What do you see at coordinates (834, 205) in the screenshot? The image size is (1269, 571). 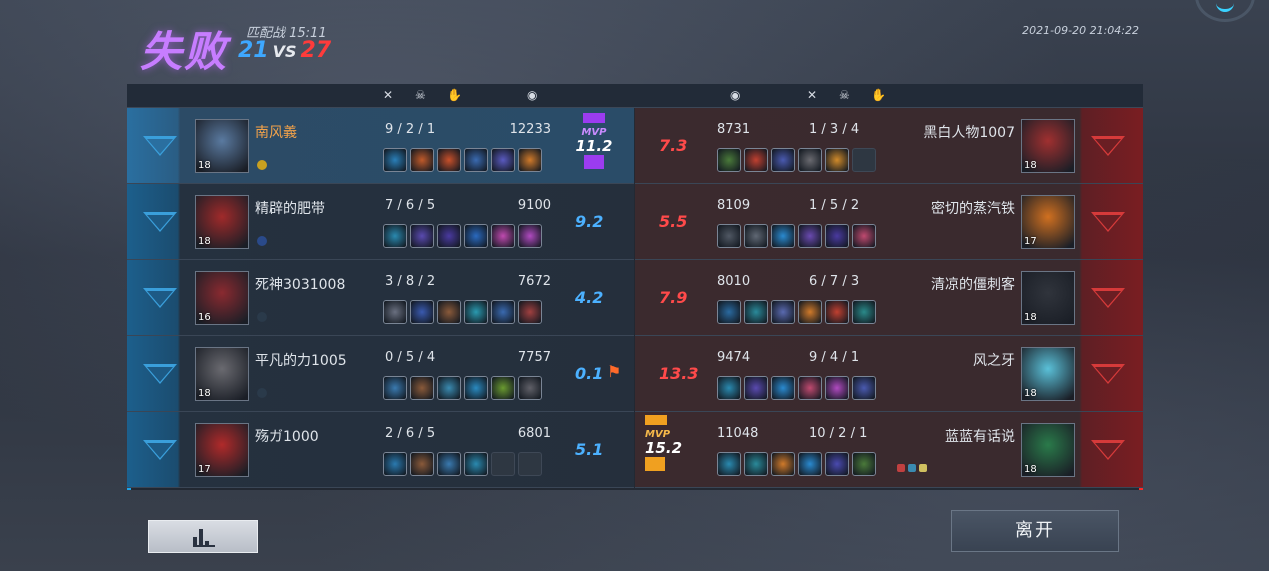 I see `kda-stat: 1 / 5 / 2` at bounding box center [834, 205].